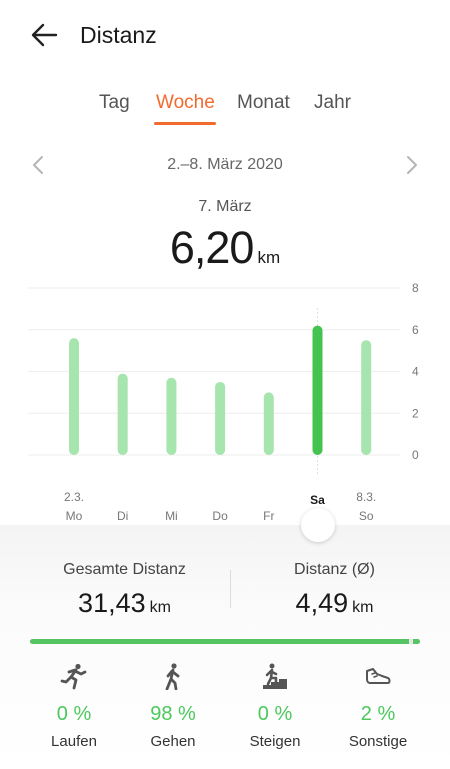 This screenshot has height=769, width=450. What do you see at coordinates (173, 714) in the screenshot?
I see `activity-percent: 98 %` at bounding box center [173, 714].